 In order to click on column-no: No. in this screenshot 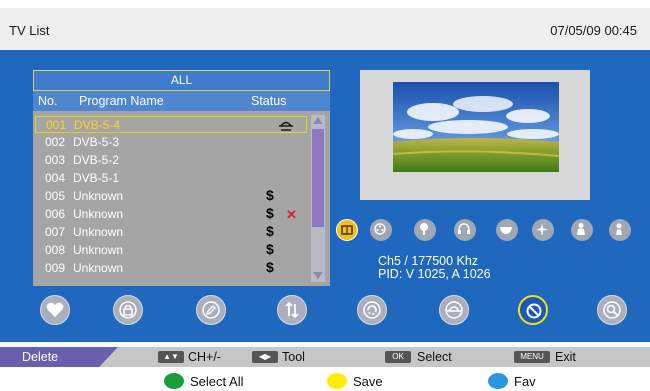, I will do `click(48, 101)`.